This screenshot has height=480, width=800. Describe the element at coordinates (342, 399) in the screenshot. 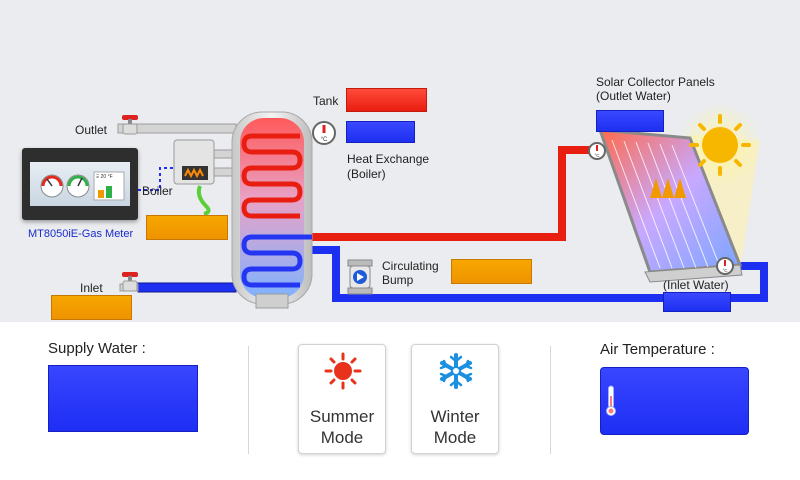

I see `summer-mode-button: Summer Mode` at that location.